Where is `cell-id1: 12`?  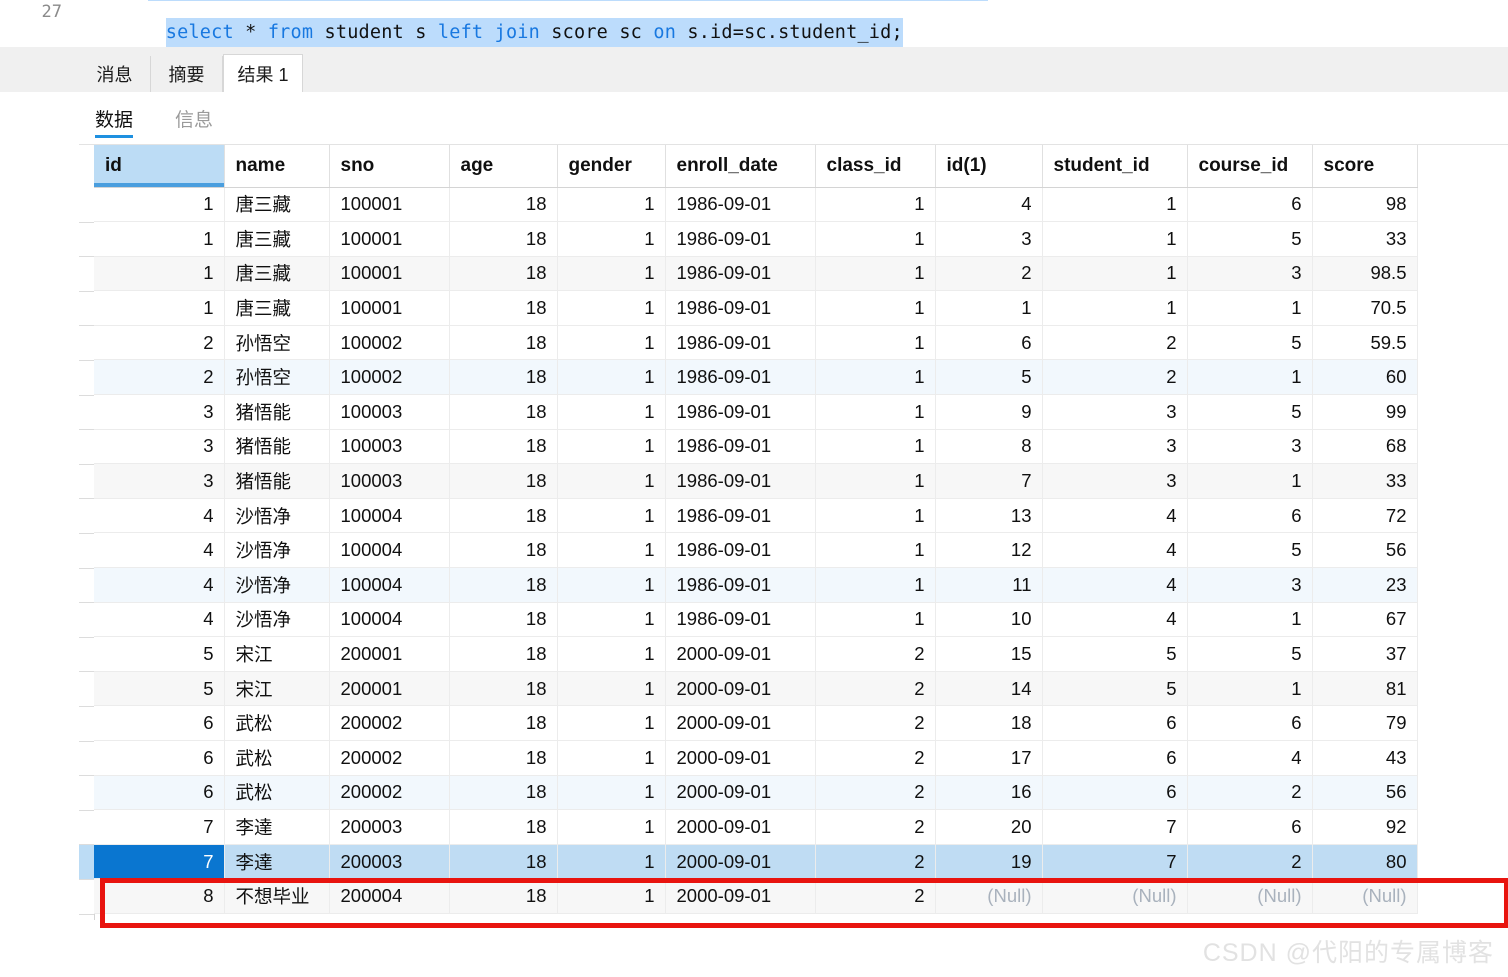
cell-id1: 12 is located at coordinates (989, 550).